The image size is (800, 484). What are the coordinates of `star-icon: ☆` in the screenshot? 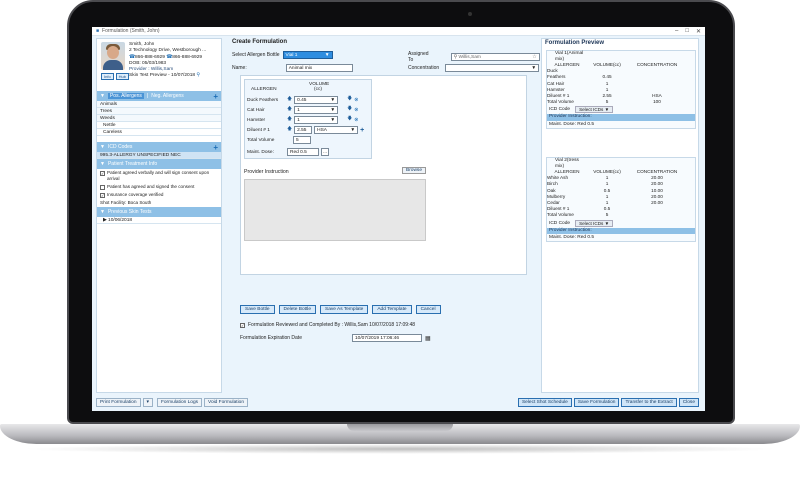 It's located at (534, 57).